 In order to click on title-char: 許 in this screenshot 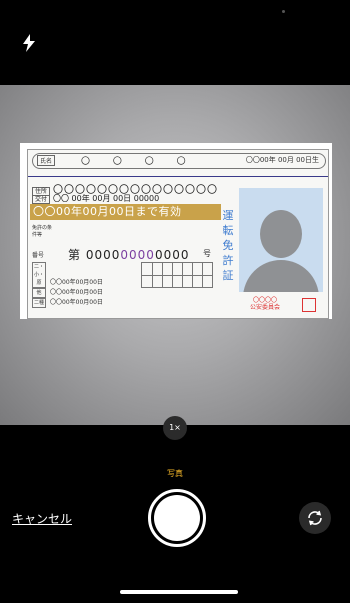, I will do `click(228, 260)`.